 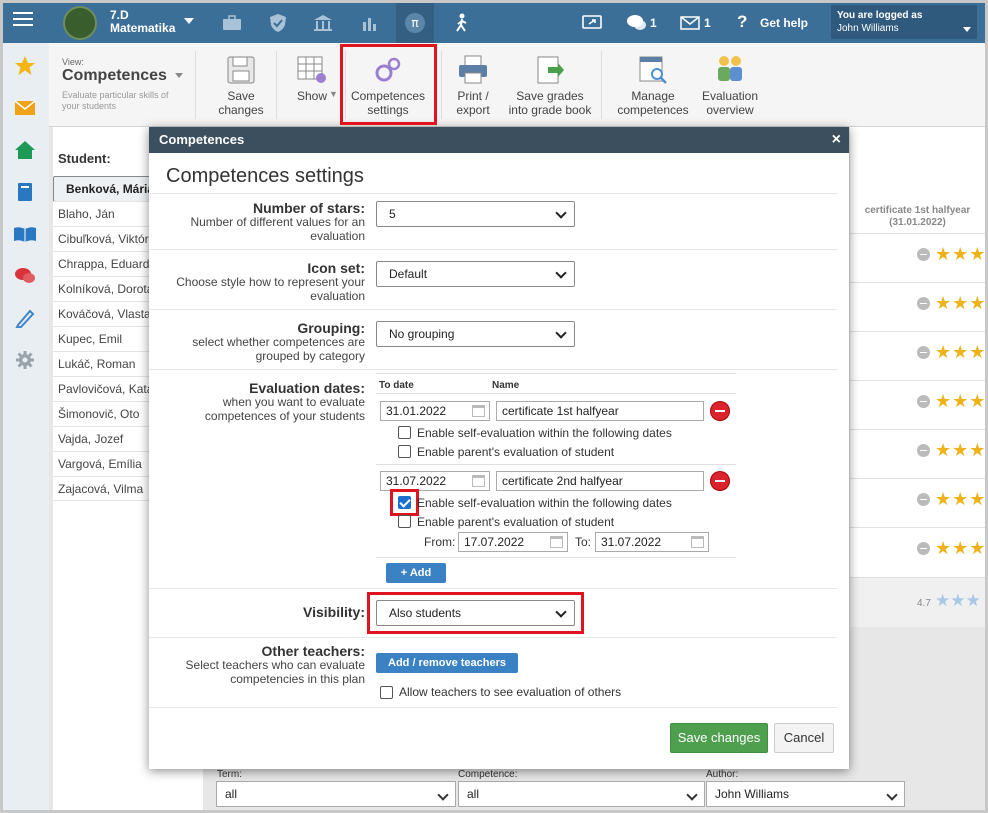 I want to click on grouping-label: Grouping:, so click(x=331, y=328).